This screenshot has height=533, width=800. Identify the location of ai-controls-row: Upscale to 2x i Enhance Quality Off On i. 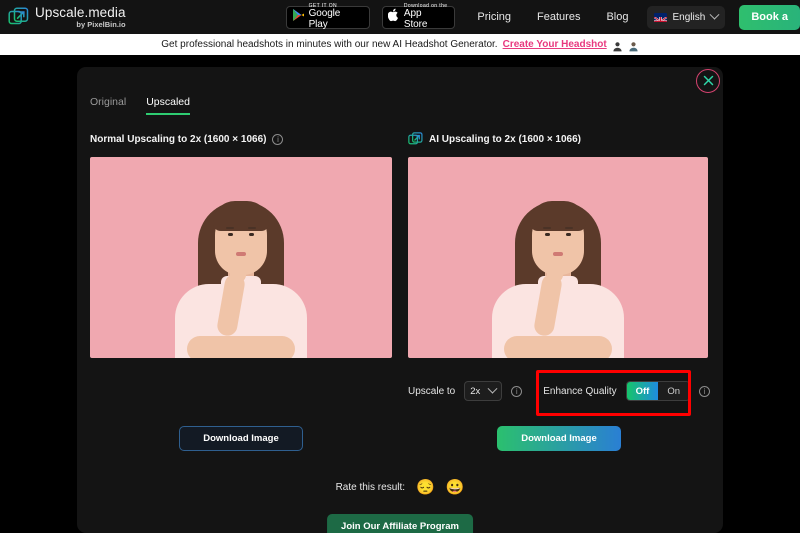
(559, 391).